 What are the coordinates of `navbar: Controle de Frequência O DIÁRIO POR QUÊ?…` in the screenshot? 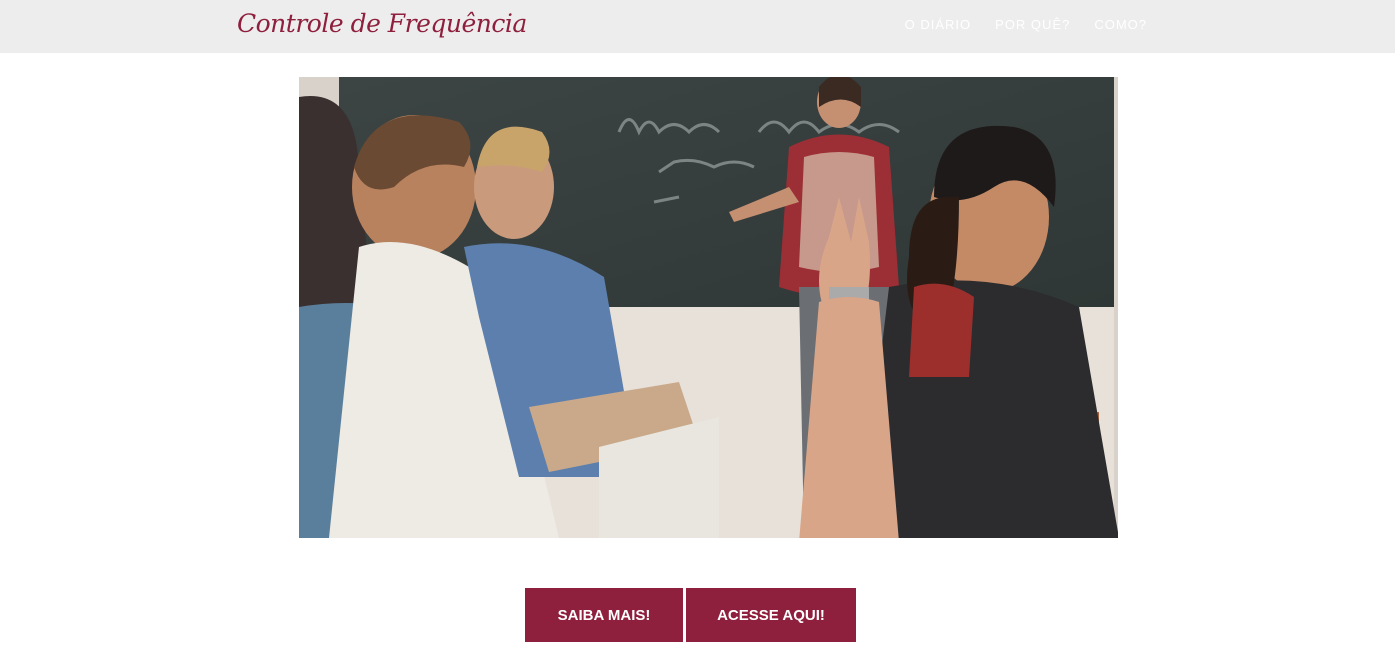 It's located at (697, 26).